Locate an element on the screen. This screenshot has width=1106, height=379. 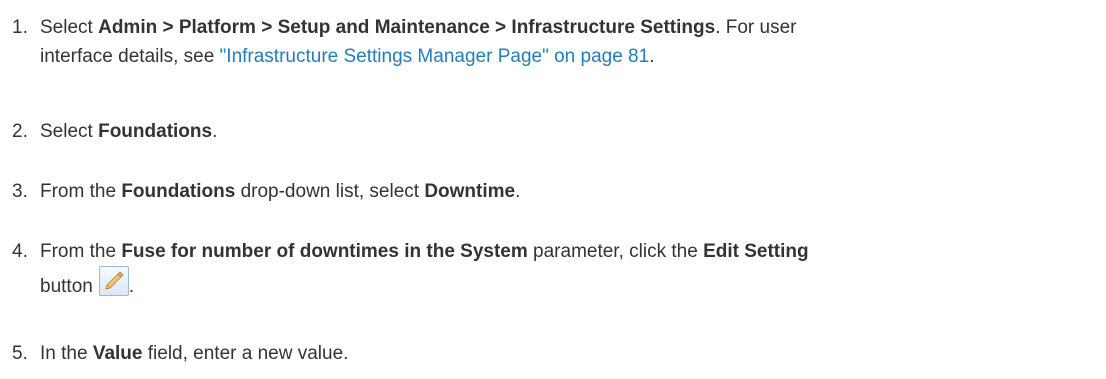
step-text: drop-down list, select is located at coordinates (330, 191).